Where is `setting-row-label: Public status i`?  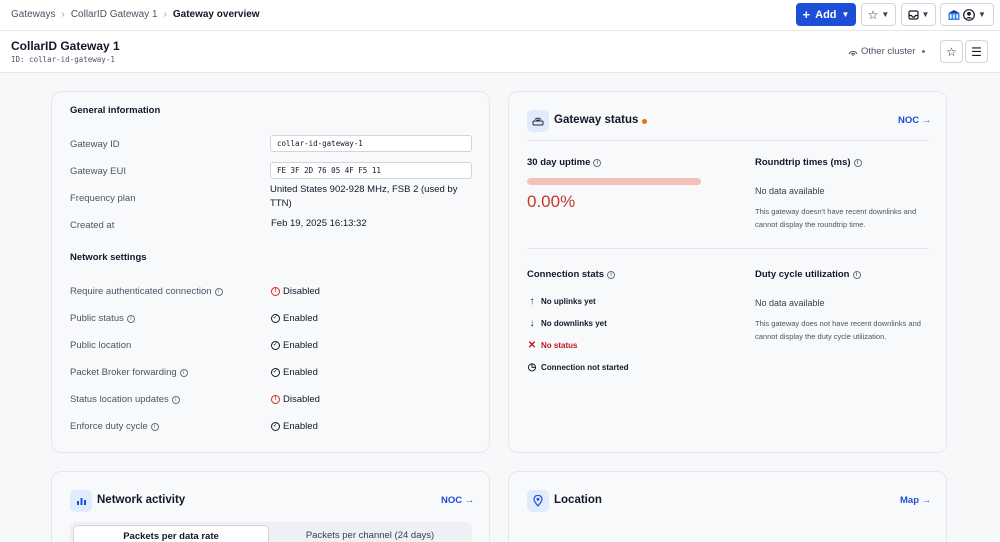
setting-row-label: Public status i is located at coordinates (102, 318).